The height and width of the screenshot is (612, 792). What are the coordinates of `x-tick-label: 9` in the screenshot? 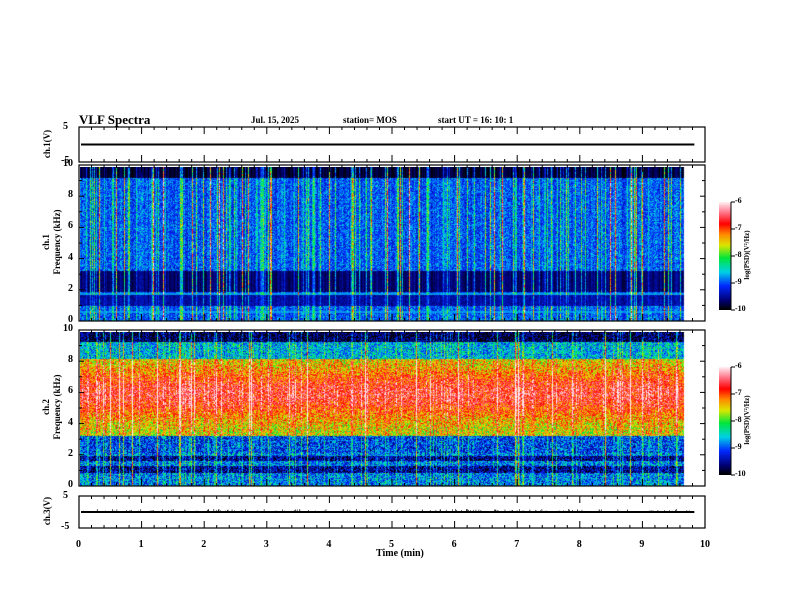 It's located at (641, 544).